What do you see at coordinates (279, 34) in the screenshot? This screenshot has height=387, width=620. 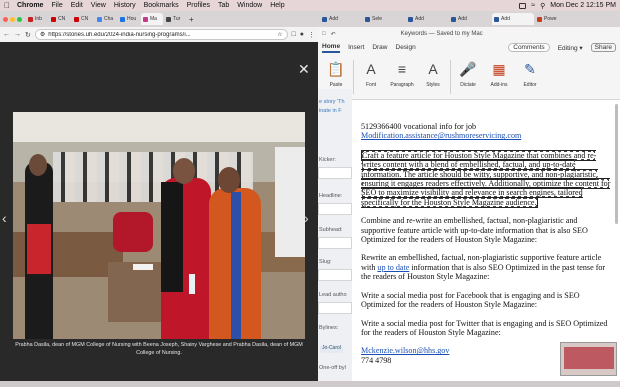 I see `bookmark-star-icon: ☆` at bounding box center [279, 34].